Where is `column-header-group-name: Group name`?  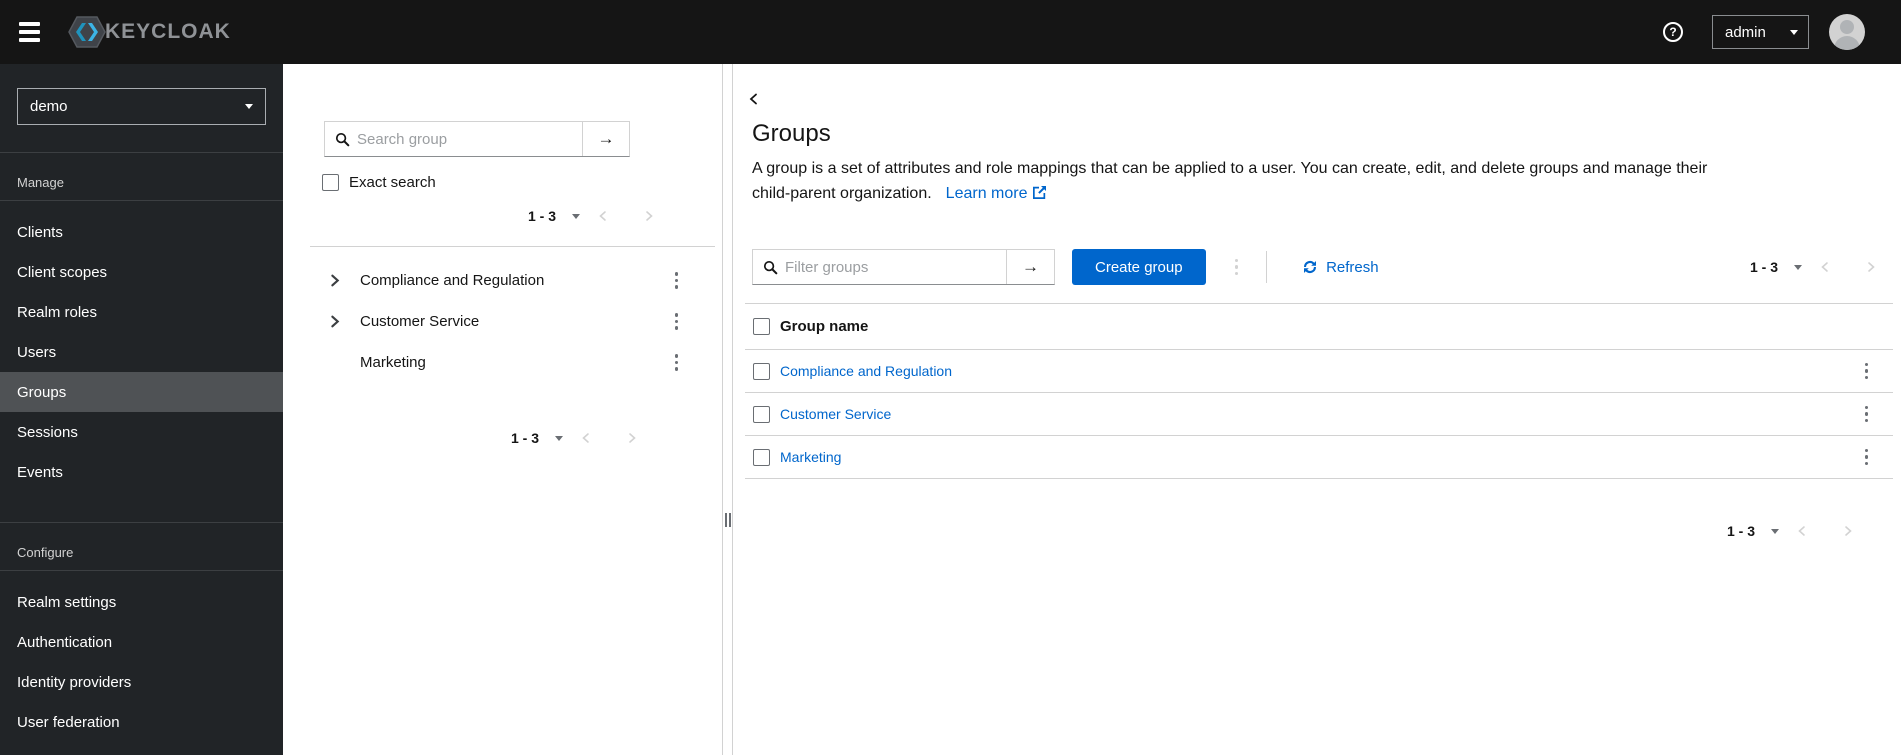 column-header-group-name: Group name is located at coordinates (824, 326).